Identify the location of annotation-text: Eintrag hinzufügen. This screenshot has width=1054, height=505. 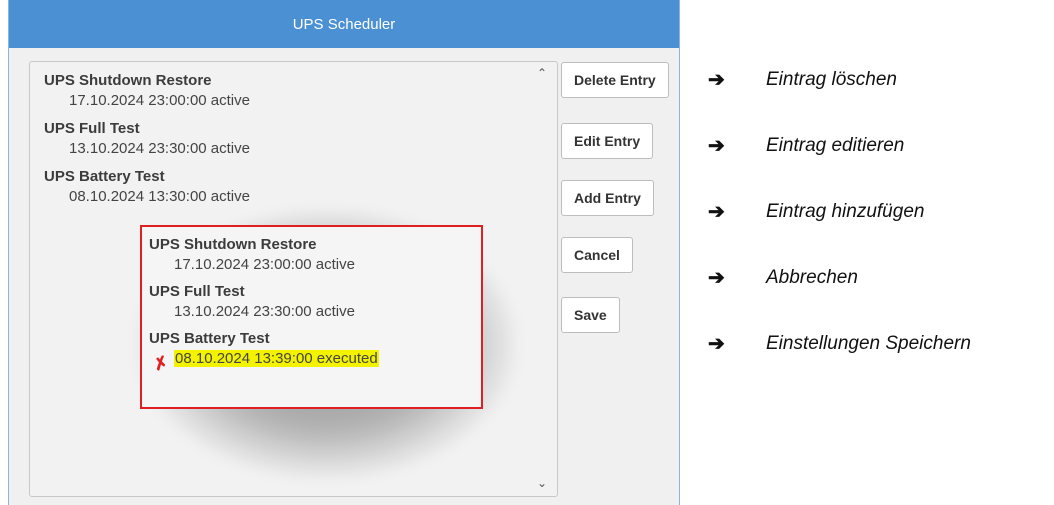
(845, 211).